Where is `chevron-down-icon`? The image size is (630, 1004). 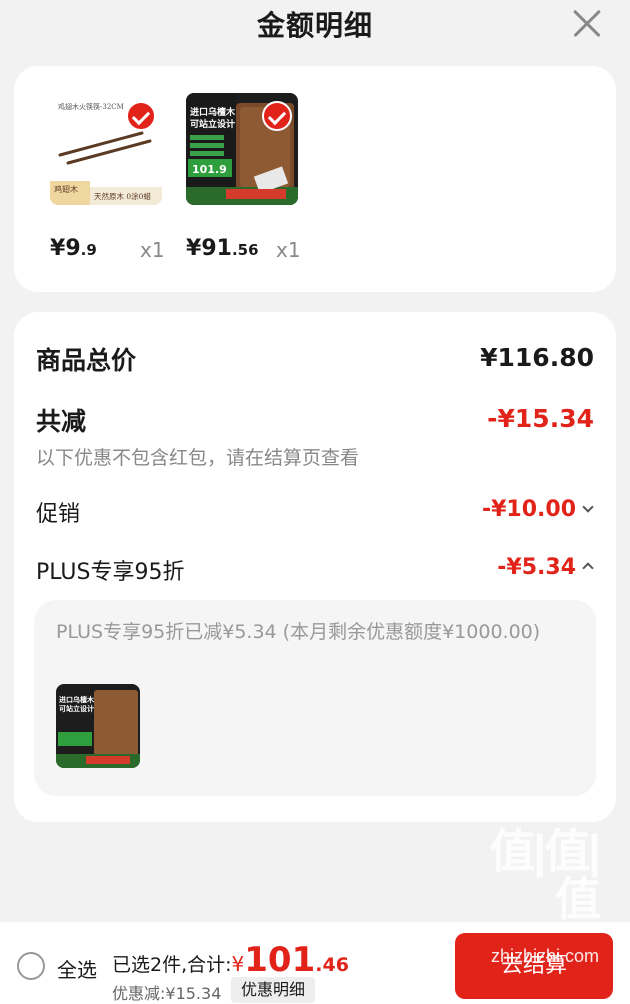
chevron-down-icon is located at coordinates (588, 507).